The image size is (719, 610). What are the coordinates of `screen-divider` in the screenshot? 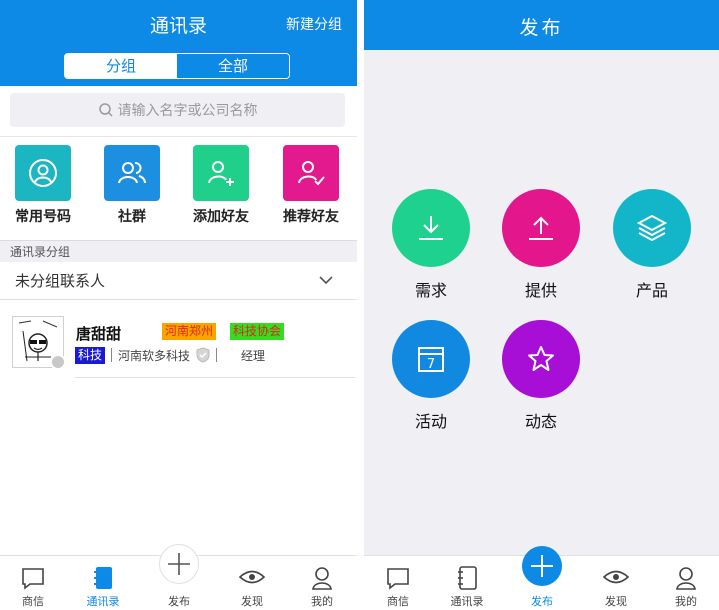 It's located at (360, 305).